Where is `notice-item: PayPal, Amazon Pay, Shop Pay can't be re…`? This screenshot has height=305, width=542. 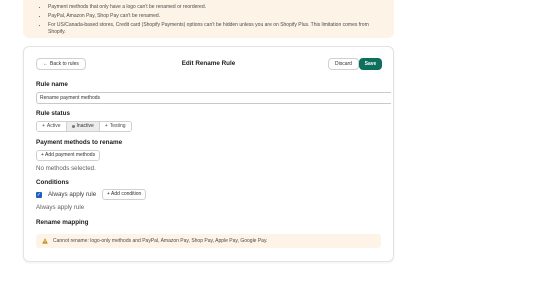
notice-item: PayPal, Amazon Pay, Shop Pay can't be re… is located at coordinates (216, 16).